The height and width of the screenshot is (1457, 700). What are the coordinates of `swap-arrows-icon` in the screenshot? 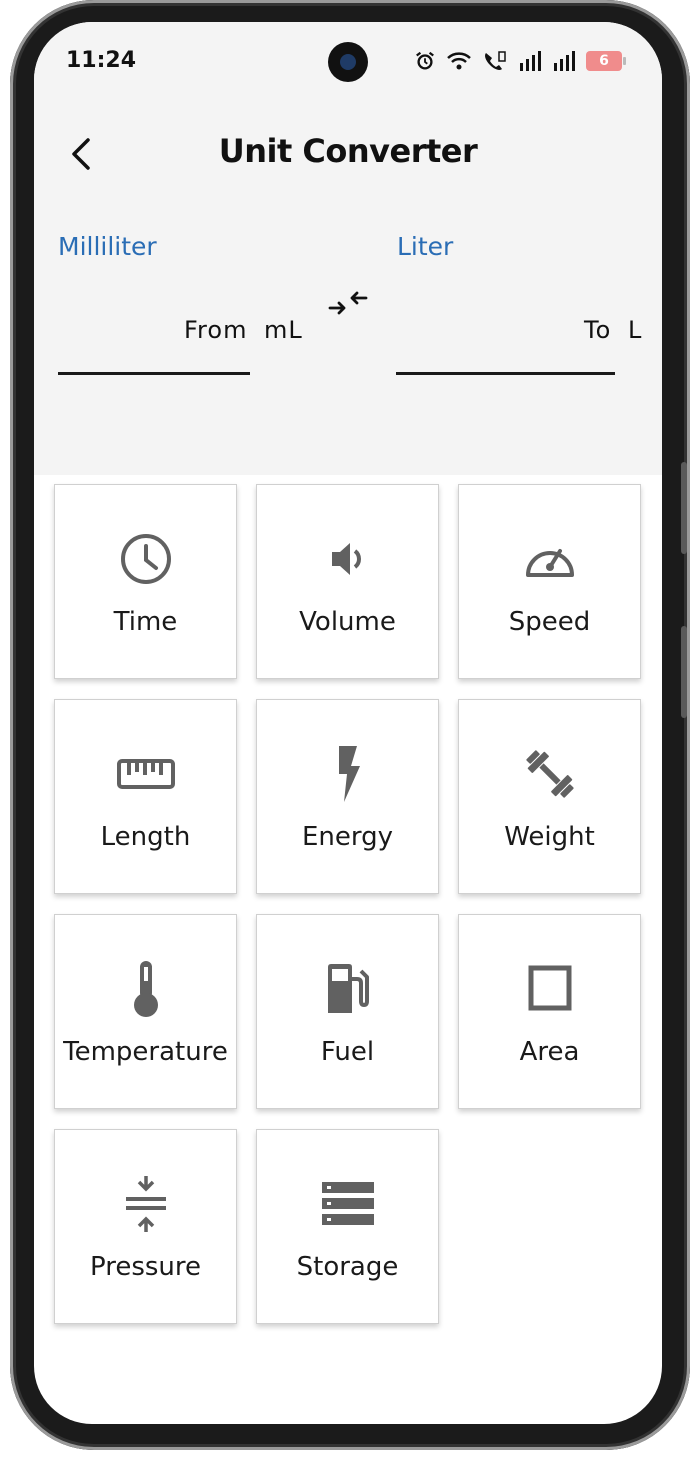 It's located at (348, 303).